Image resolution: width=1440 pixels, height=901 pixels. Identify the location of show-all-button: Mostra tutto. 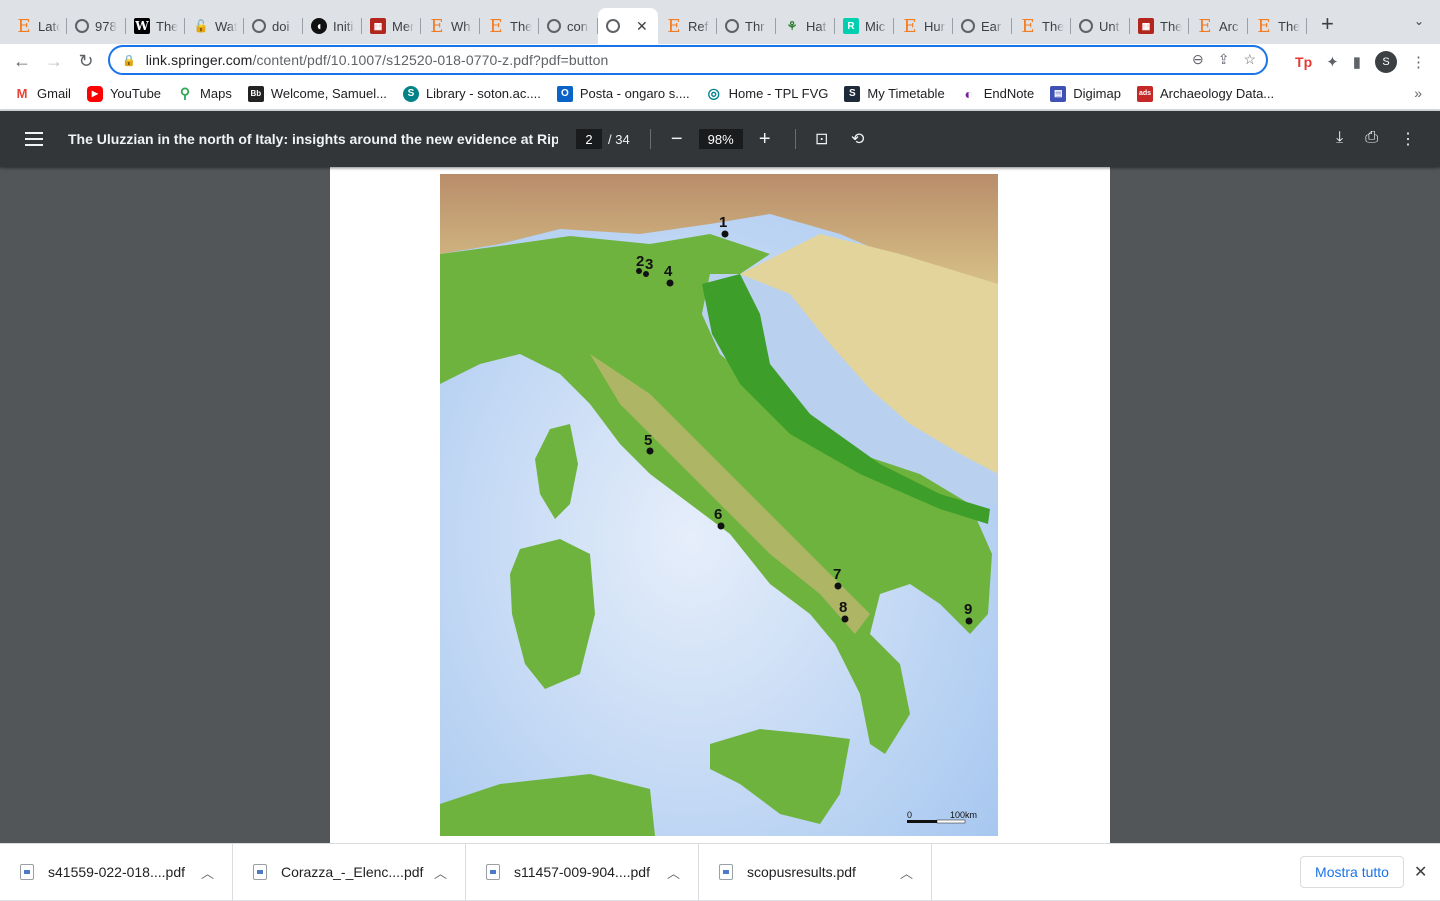
(1352, 872).